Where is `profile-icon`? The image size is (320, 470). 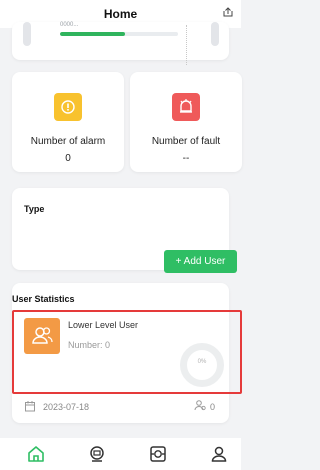 profile-icon is located at coordinates (219, 454).